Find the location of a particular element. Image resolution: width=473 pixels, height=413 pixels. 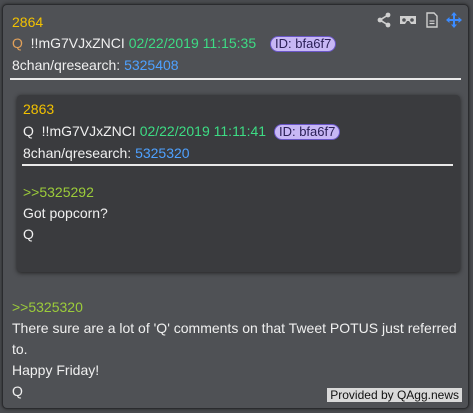

reply-link: >>5325320 is located at coordinates (237, 307).